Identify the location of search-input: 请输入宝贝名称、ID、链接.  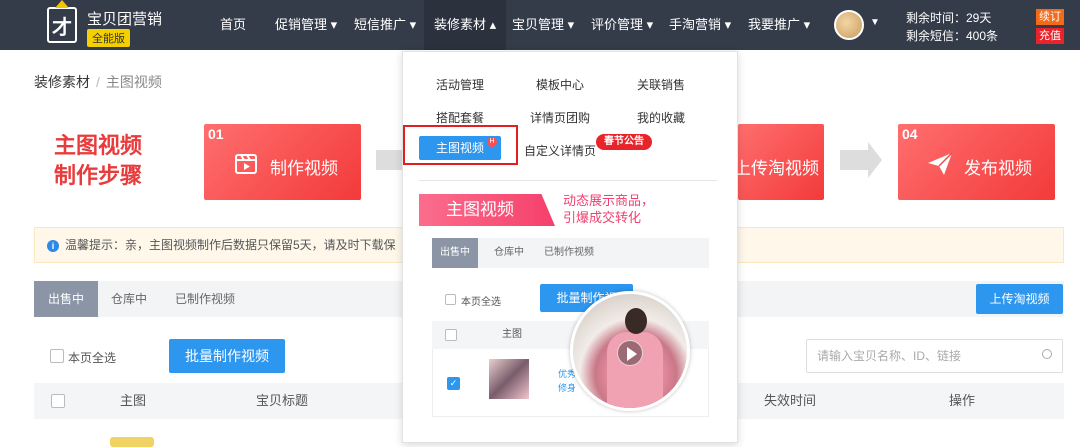
(934, 356).